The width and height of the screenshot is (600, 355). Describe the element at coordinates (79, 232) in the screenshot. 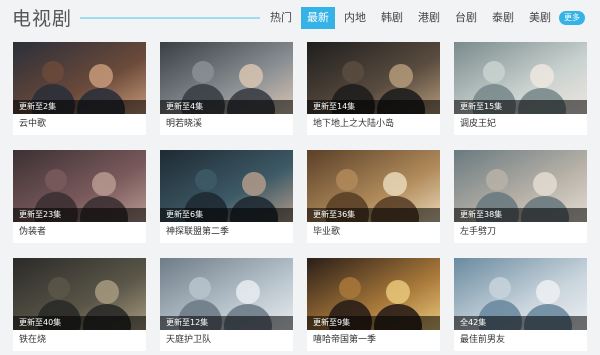

I see `show-title: 伪装者` at that location.